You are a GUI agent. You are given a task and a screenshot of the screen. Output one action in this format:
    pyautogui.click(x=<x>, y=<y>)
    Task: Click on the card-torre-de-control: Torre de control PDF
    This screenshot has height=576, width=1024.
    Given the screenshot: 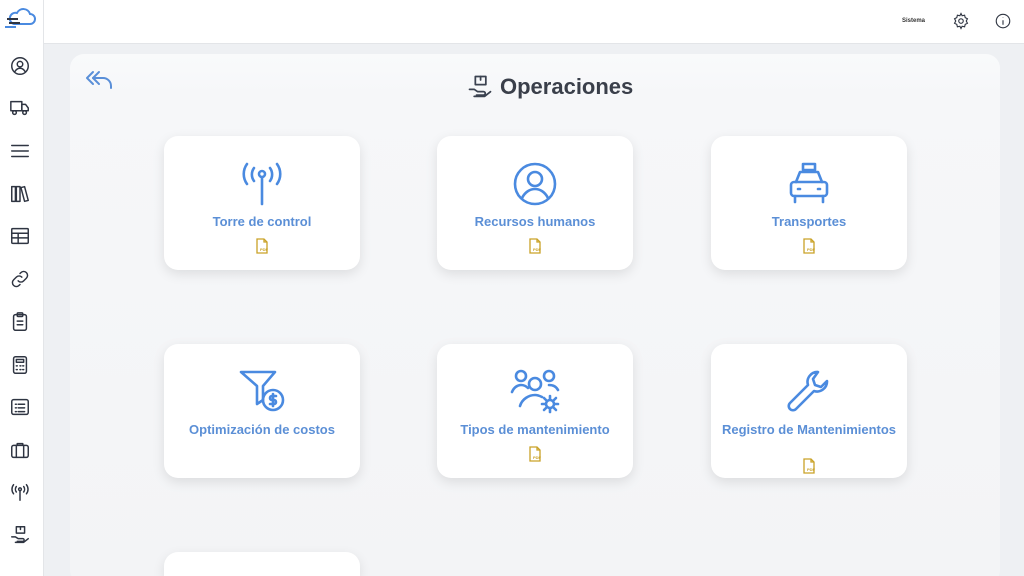 What is the action you would take?
    pyautogui.click(x=262, y=203)
    